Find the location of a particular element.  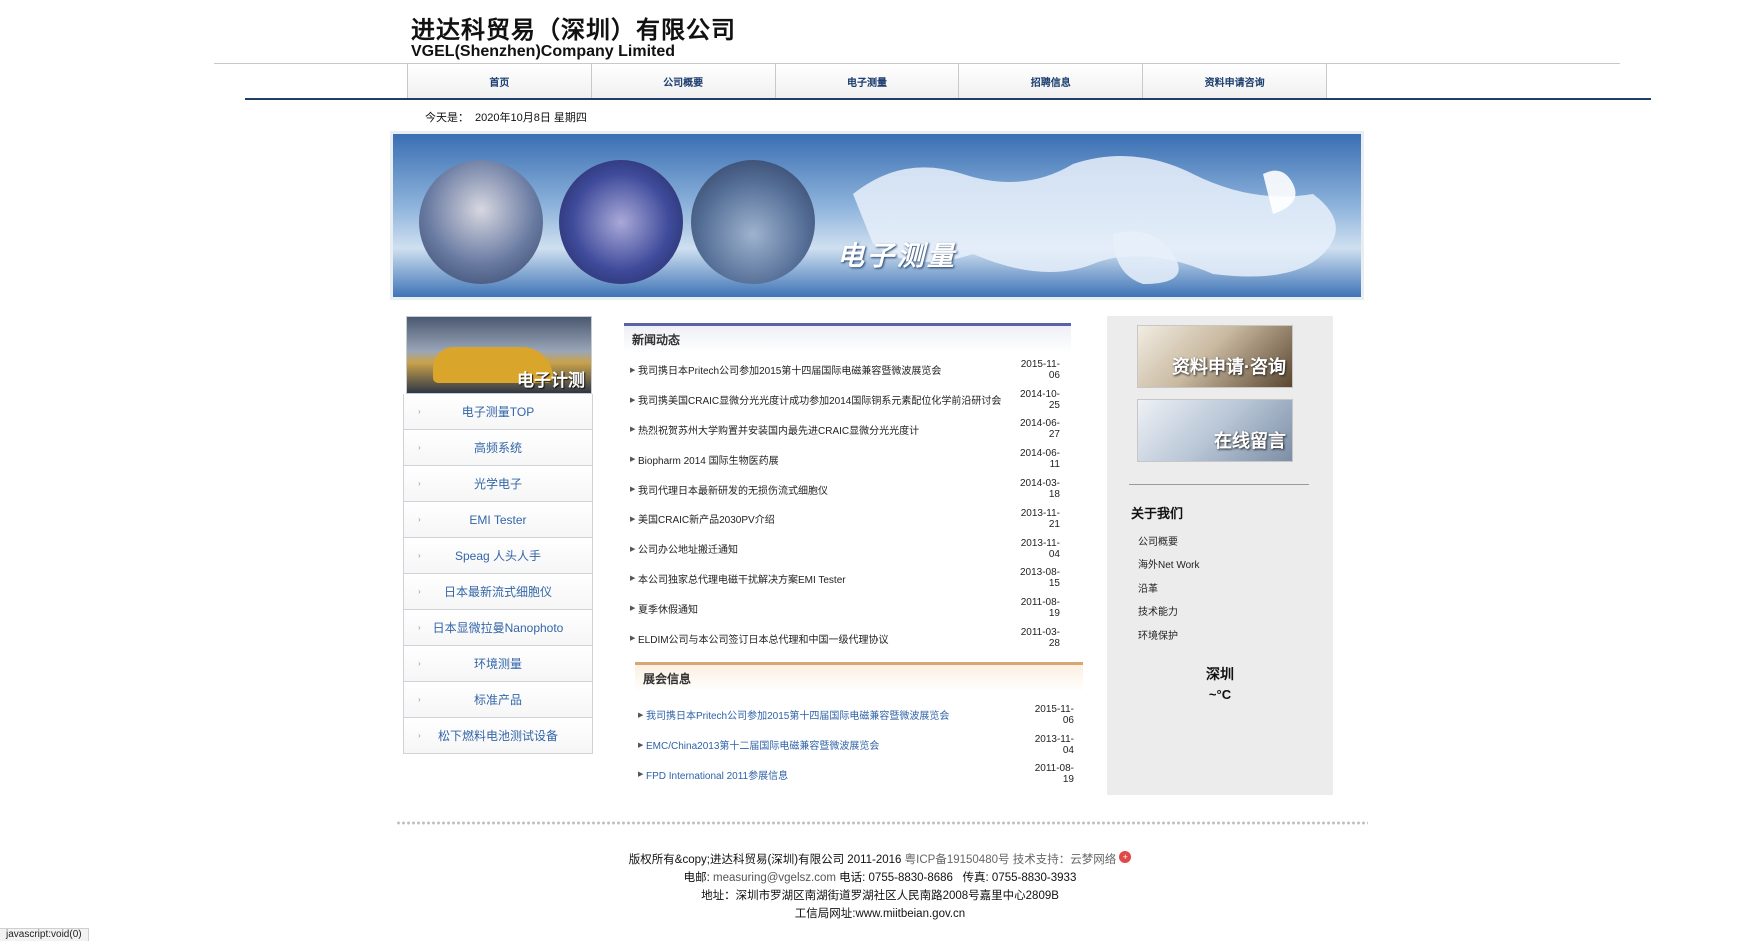

expo-row: ▶ FPD International 2011参展信息 2011-08-19 is located at coordinates (856, 775).